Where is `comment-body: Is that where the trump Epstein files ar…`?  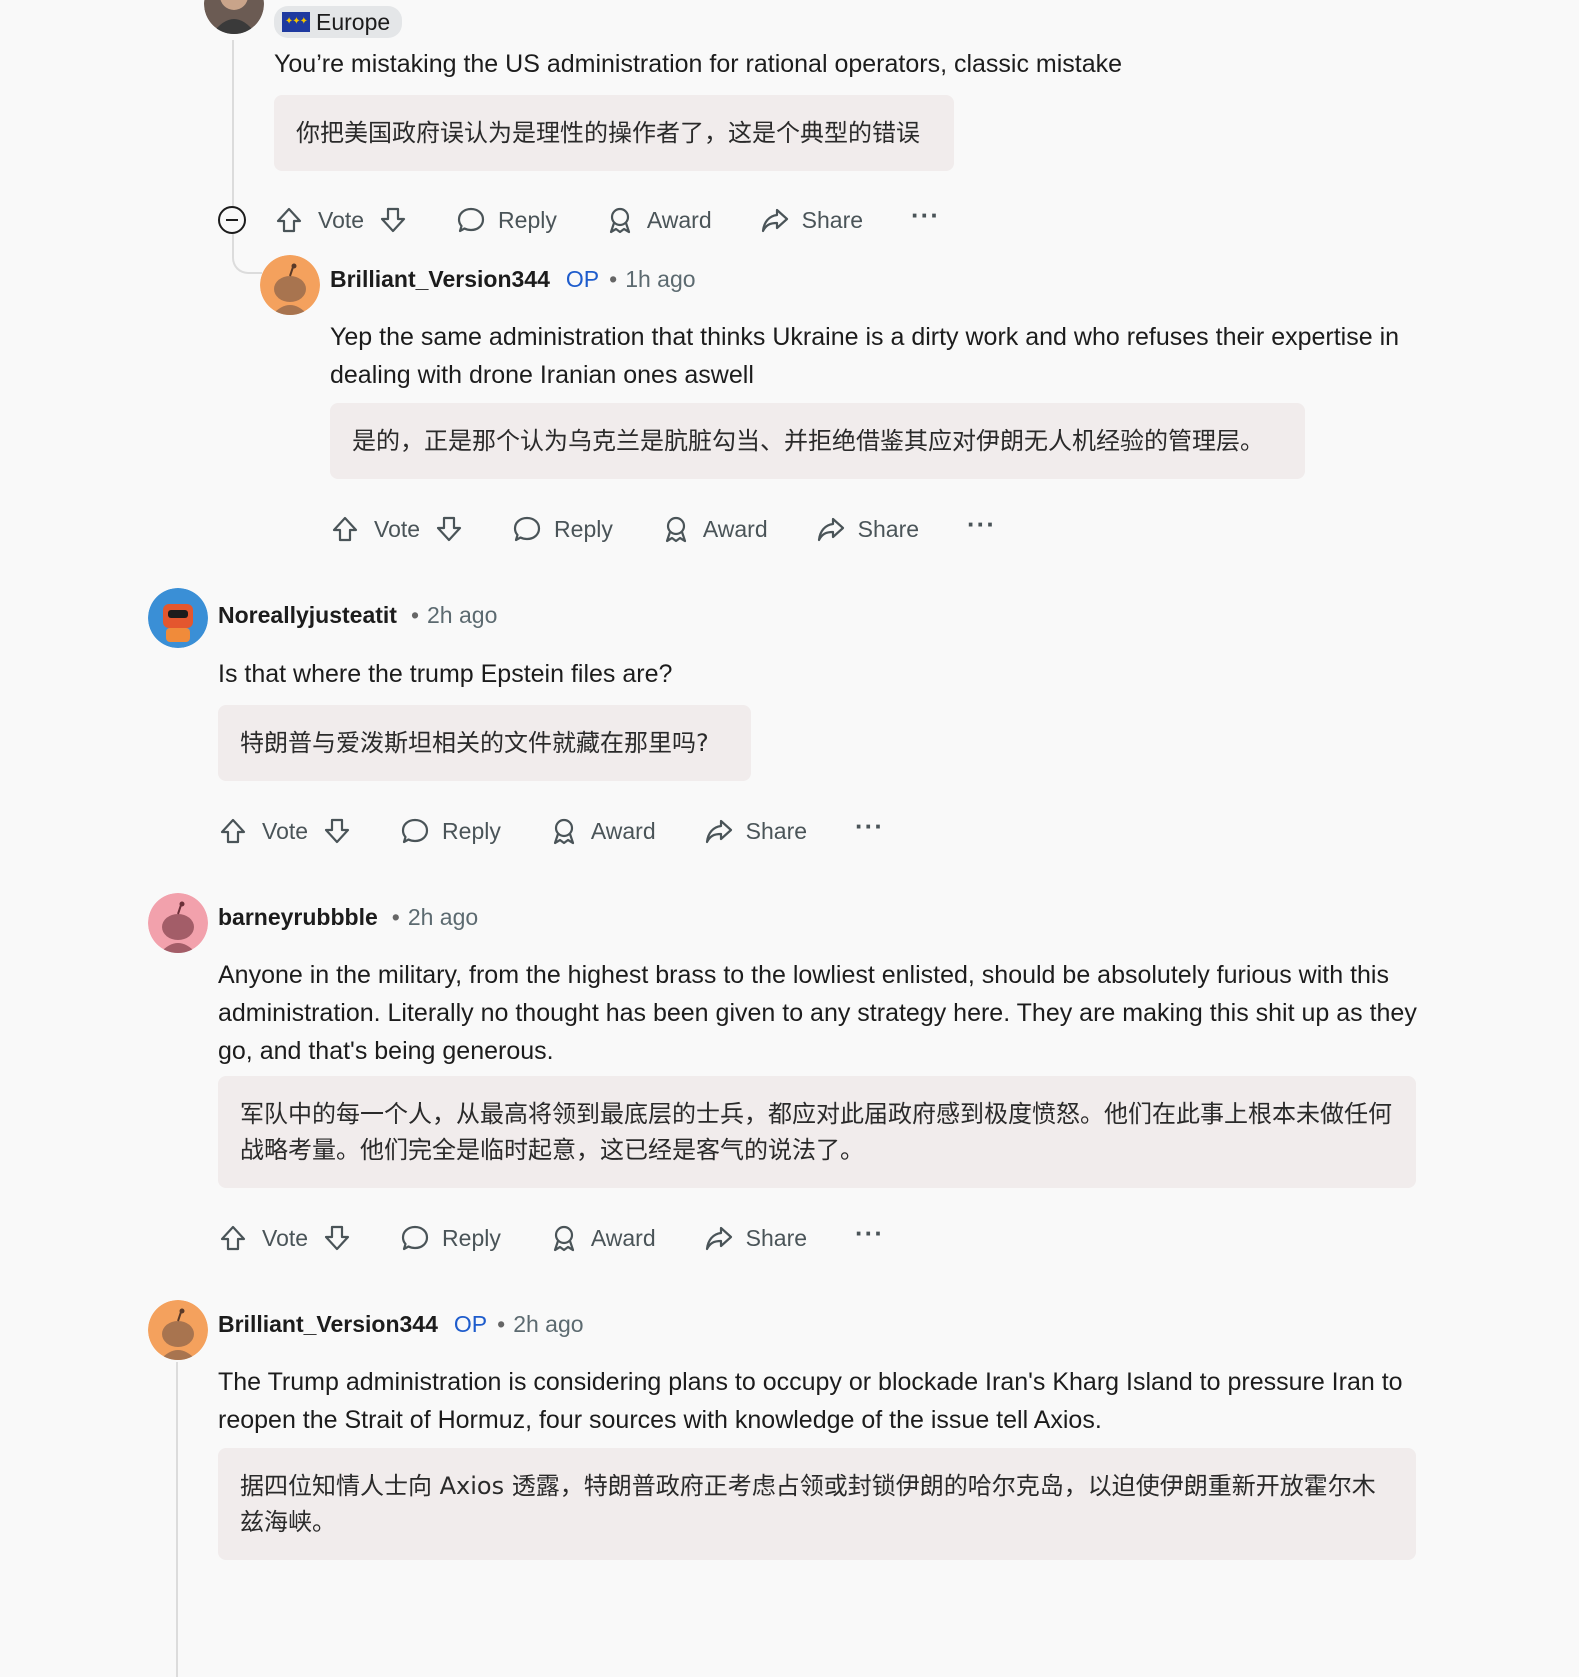 comment-body: Is that where the trump Epstein files ar… is located at coordinates (445, 674).